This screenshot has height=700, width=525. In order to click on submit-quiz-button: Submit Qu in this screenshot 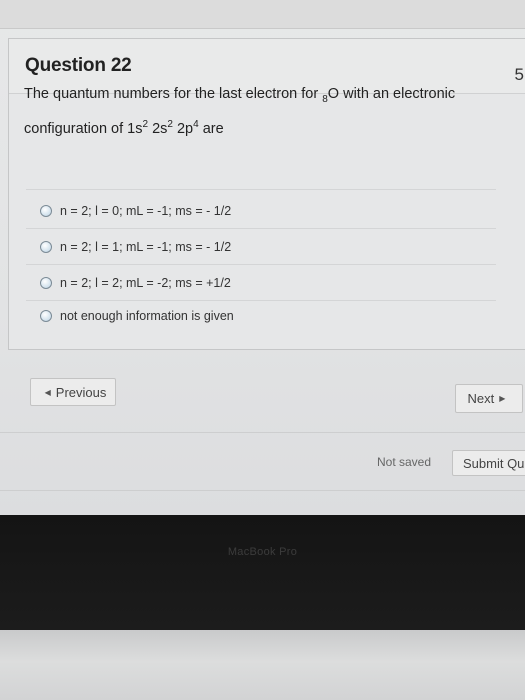, I will do `click(488, 463)`.